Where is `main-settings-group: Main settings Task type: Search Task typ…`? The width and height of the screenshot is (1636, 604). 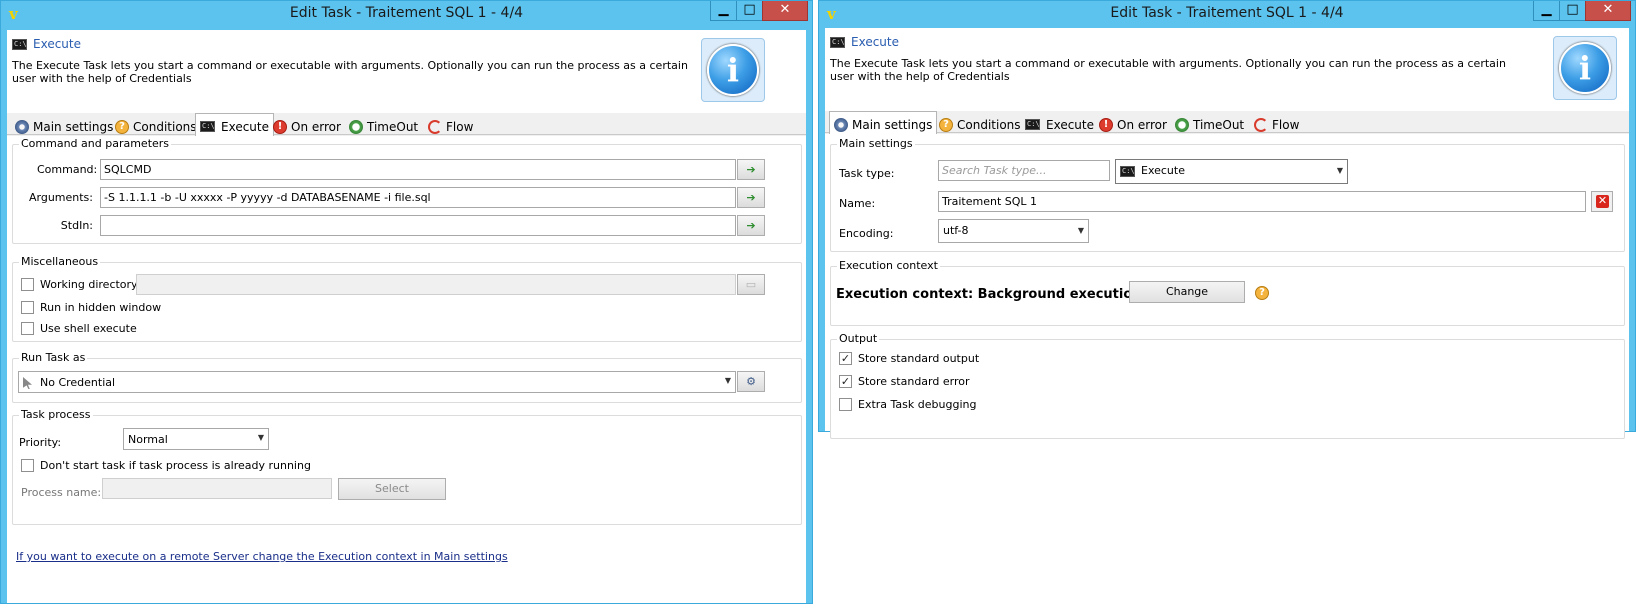 main-settings-group: Main settings Task type: Search Task typ… is located at coordinates (1227, 194).